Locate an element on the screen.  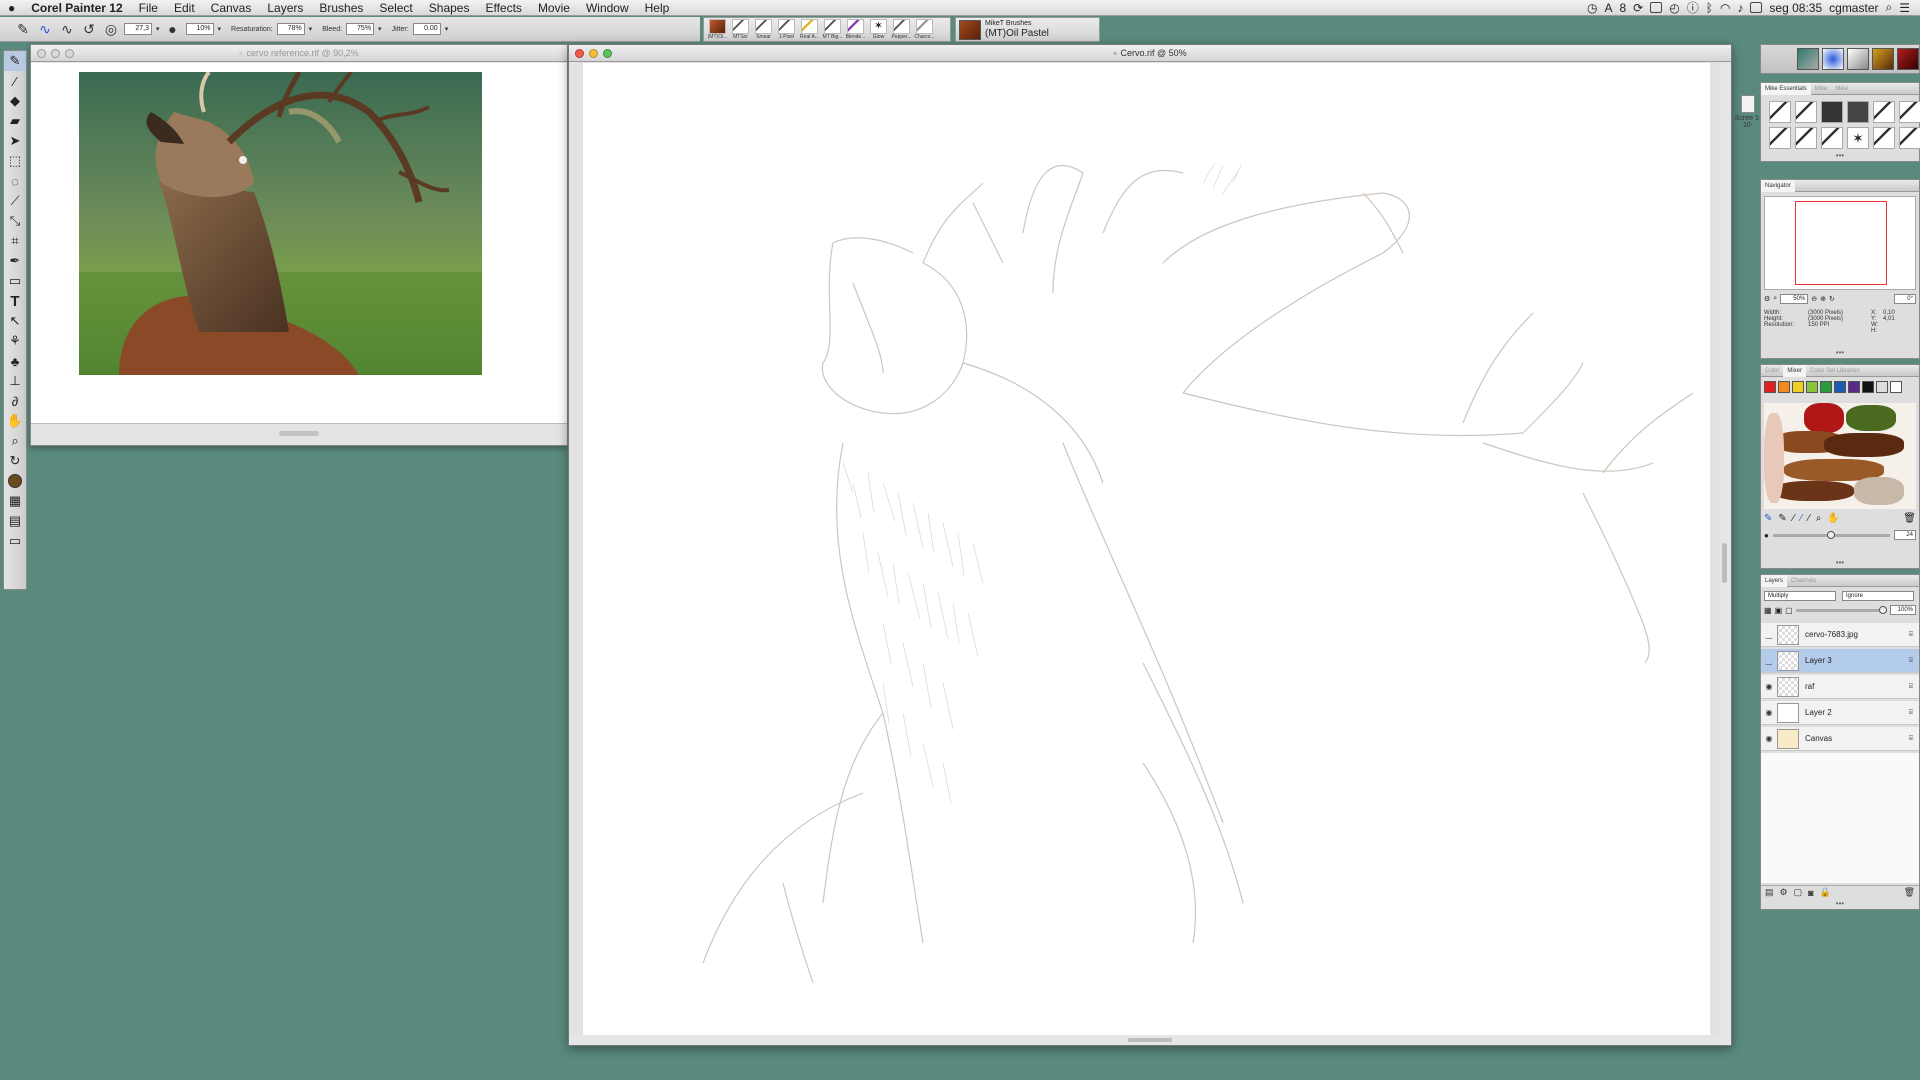
recent-brush-3: Smear is located at coordinates (763, 29).